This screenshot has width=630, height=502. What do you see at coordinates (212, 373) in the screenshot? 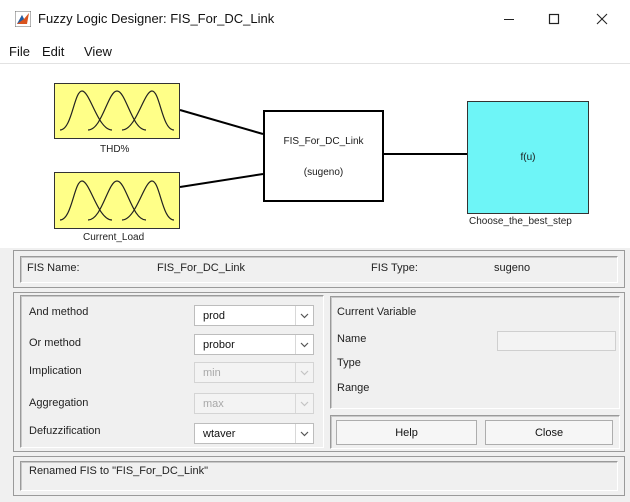
I see `implication-value: min` at bounding box center [212, 373].